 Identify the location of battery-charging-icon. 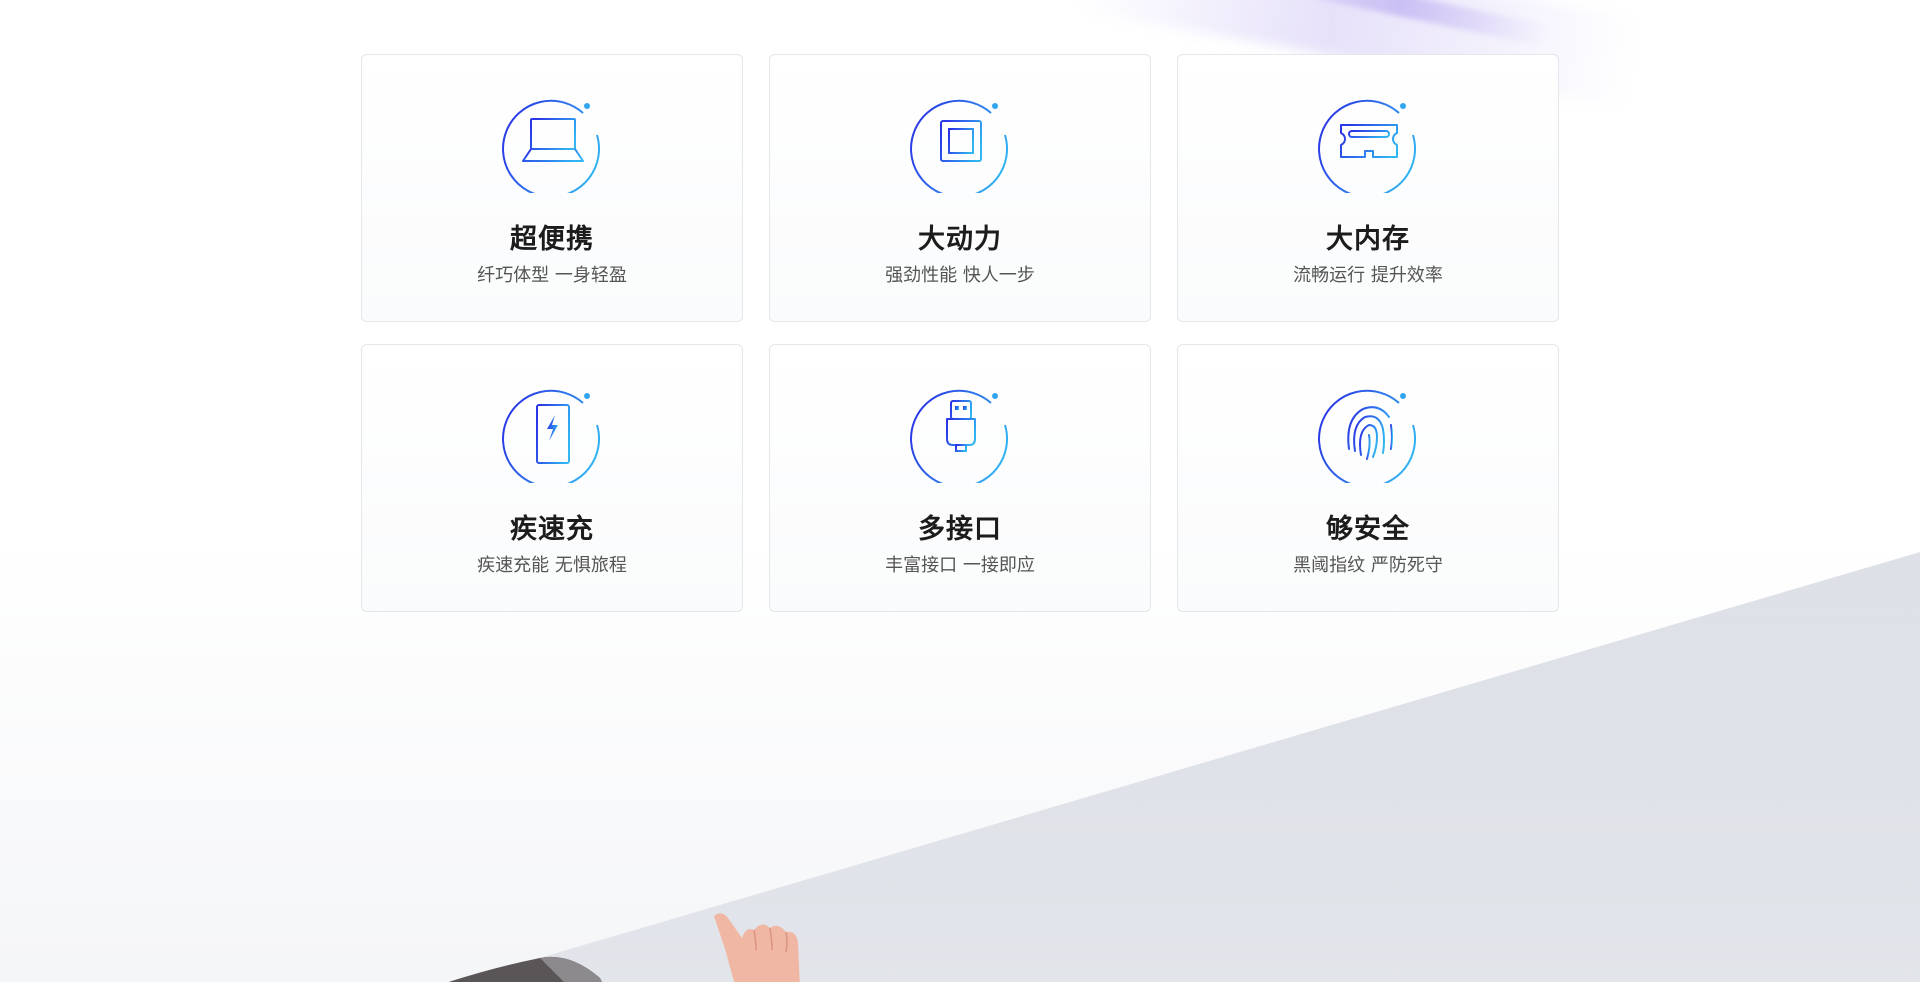
(553, 431).